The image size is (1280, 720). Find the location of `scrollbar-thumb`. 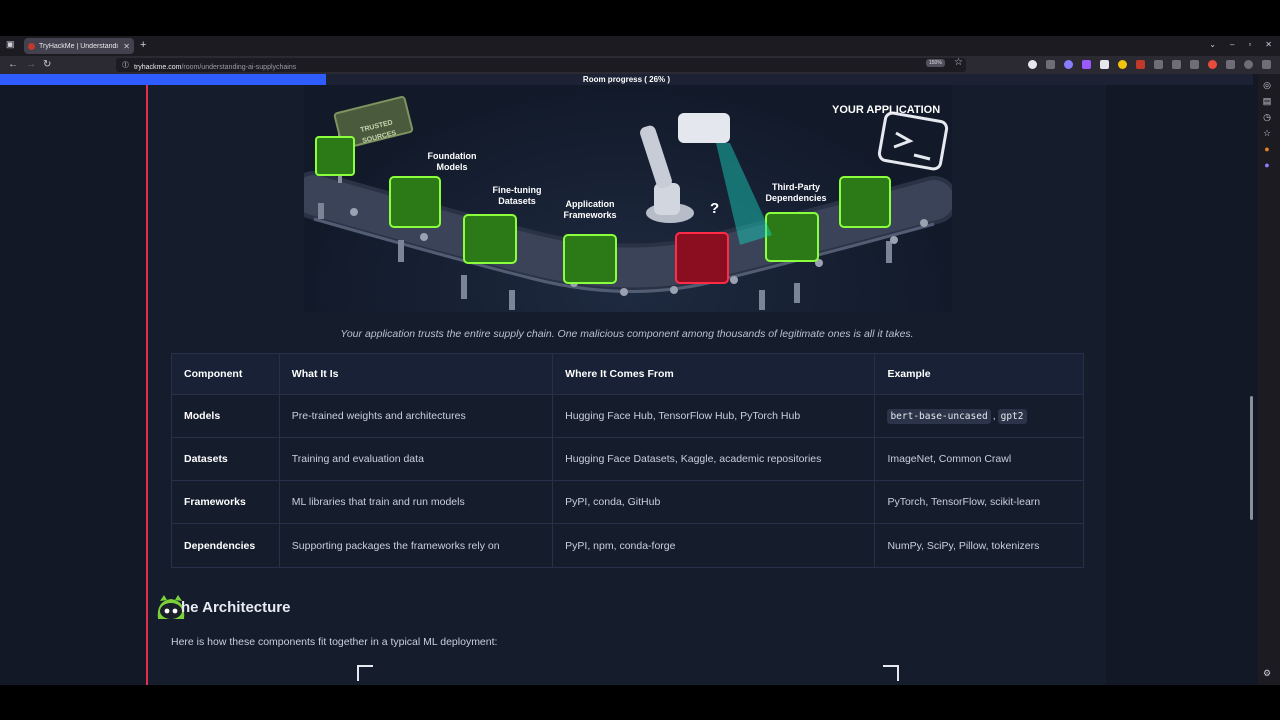

scrollbar-thumb is located at coordinates (1251, 458).